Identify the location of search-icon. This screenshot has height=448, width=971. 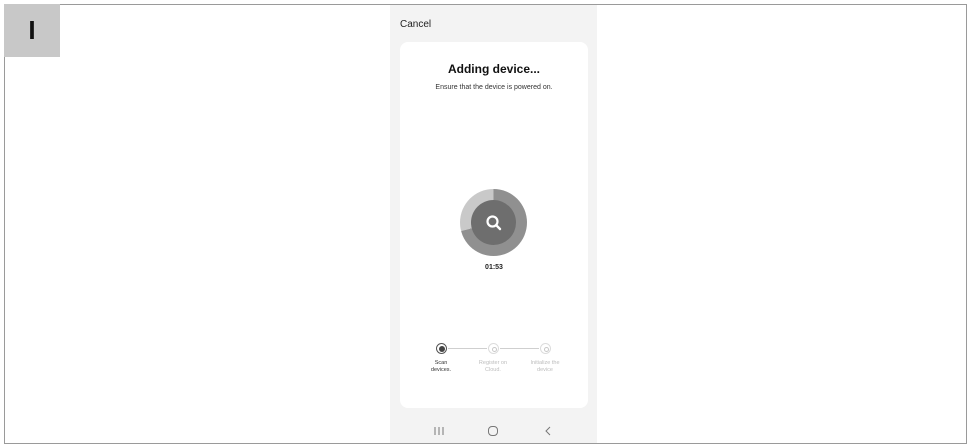
(493, 222).